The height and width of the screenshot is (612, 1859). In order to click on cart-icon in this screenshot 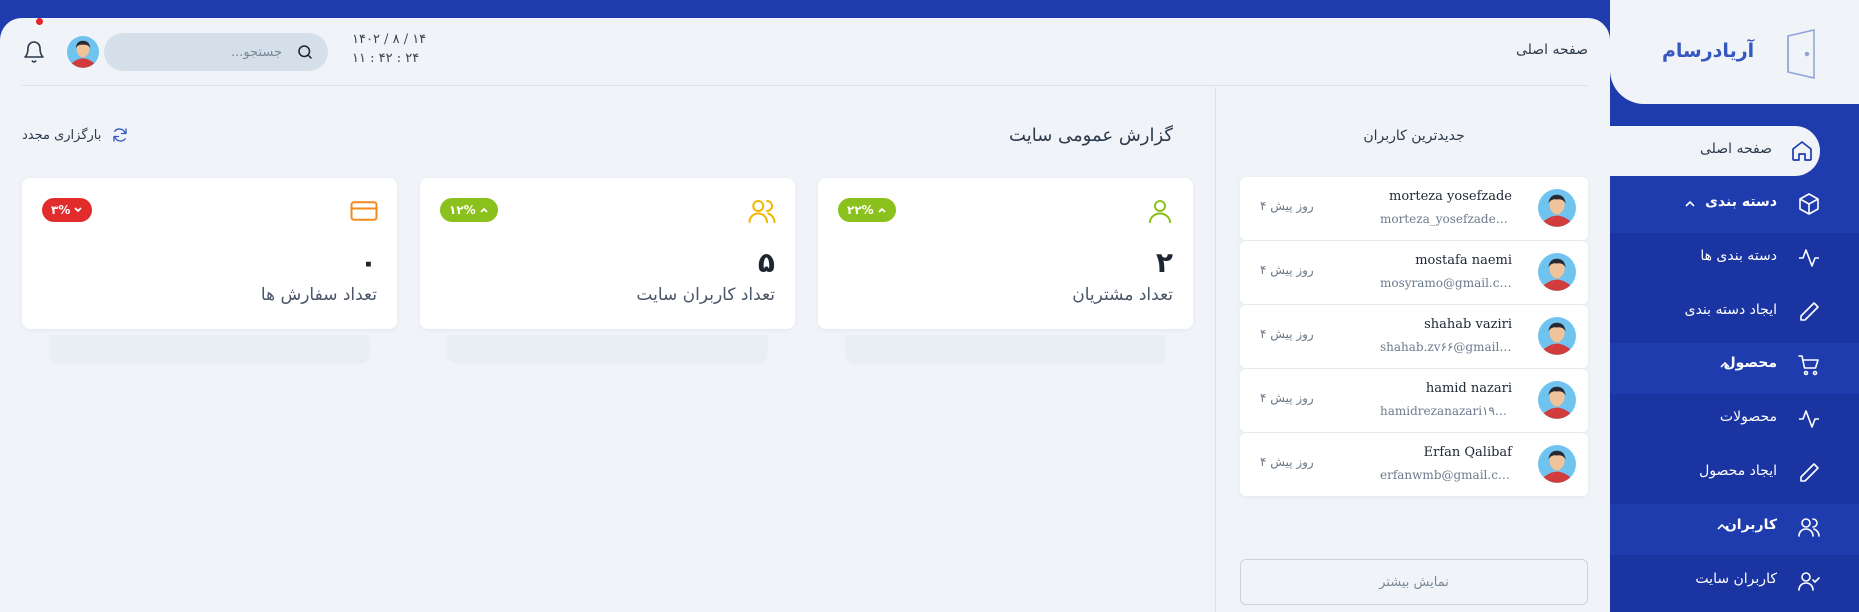, I will do `click(1808, 365)`.